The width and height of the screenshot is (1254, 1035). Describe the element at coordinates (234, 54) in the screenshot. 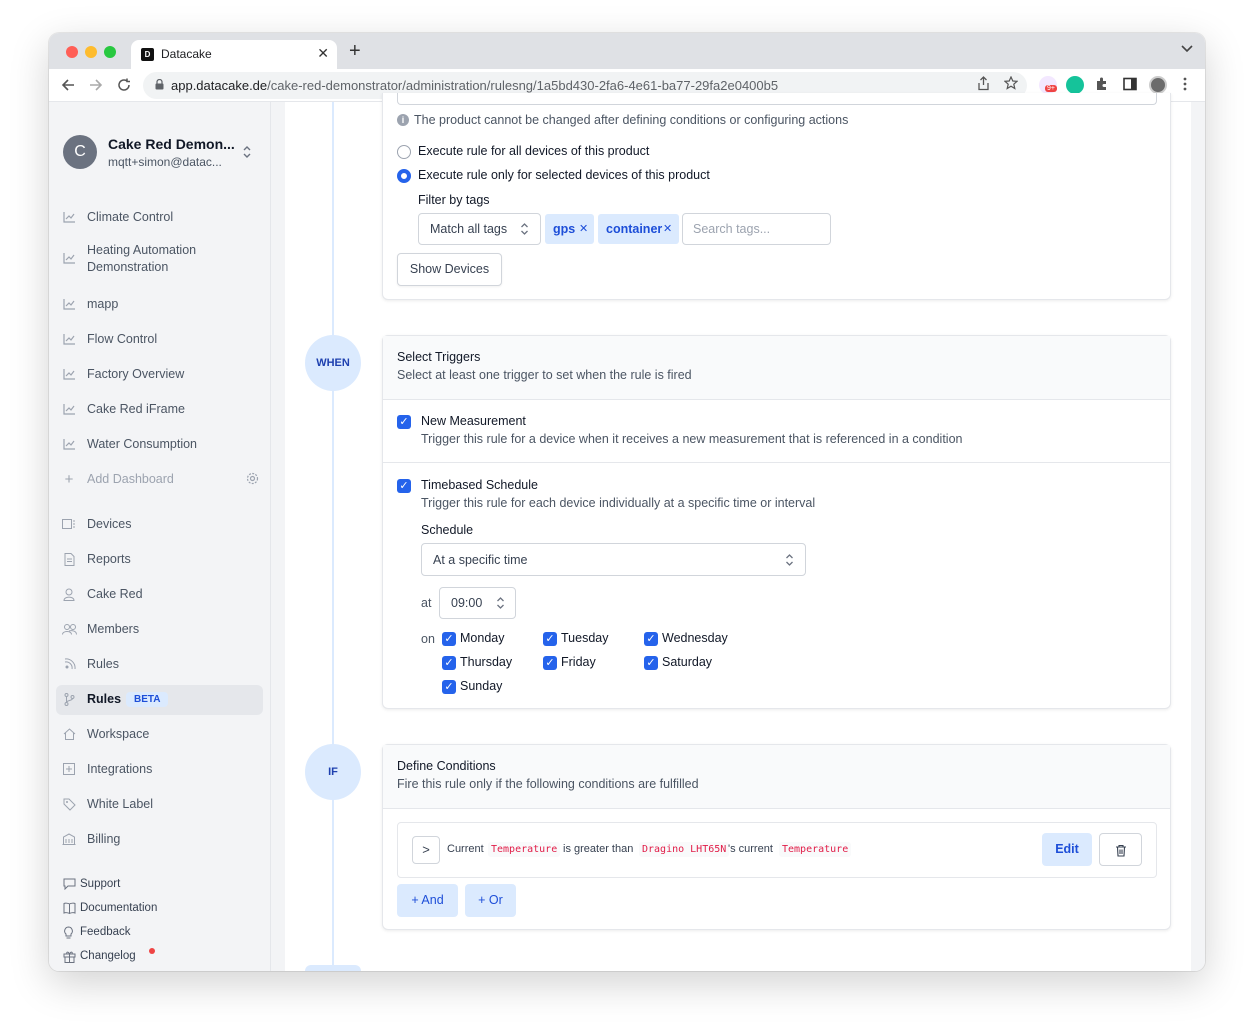

I see `browser-tab: D Datacake ✕` at that location.